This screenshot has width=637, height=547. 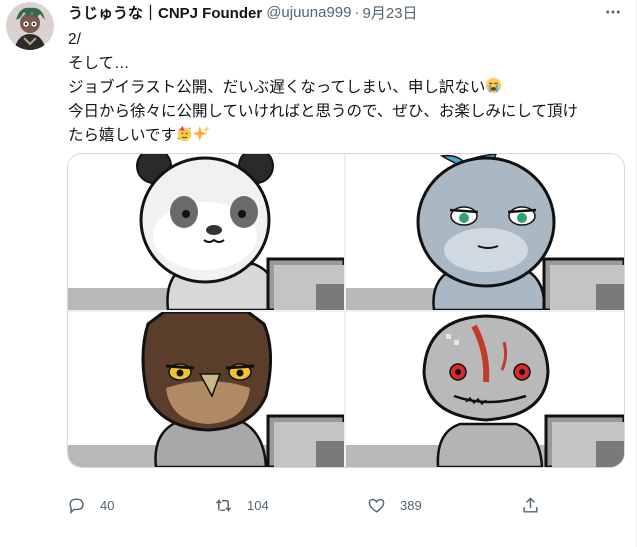 I want to click on loudly-crying-face-icon, so click(x=494, y=85).